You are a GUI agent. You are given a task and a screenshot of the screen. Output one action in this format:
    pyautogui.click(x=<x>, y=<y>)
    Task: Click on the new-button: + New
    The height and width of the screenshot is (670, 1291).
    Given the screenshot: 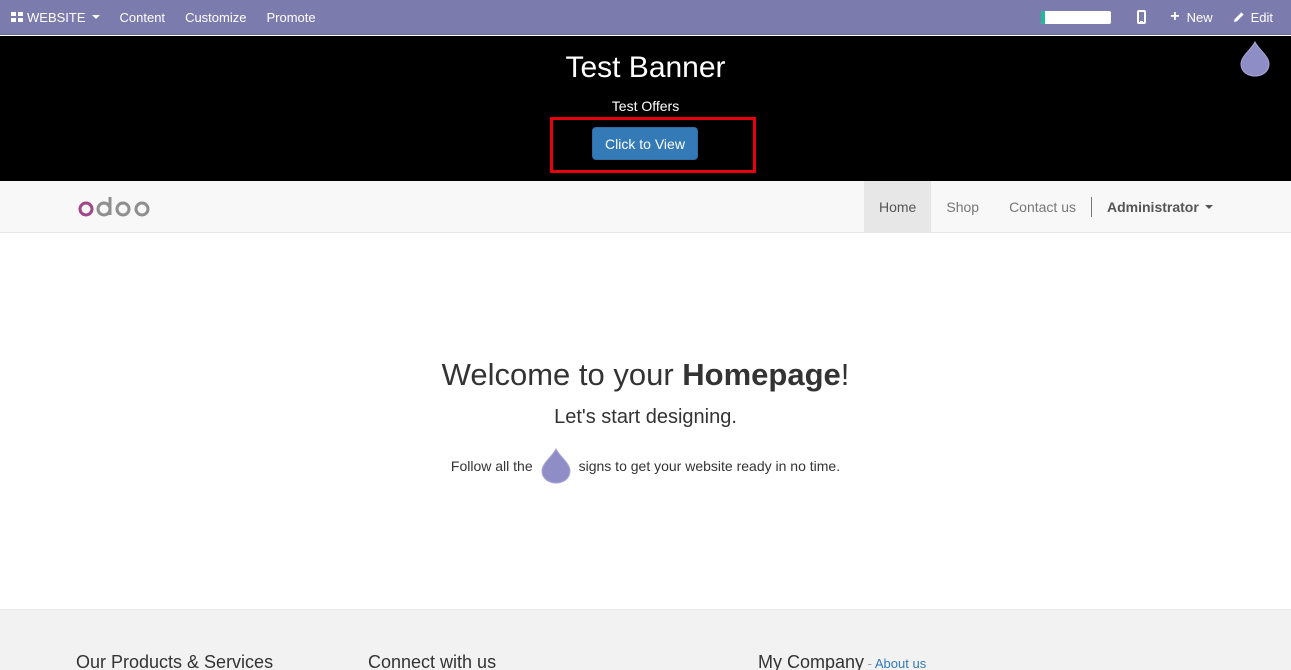 What is the action you would take?
    pyautogui.click(x=1191, y=17)
    